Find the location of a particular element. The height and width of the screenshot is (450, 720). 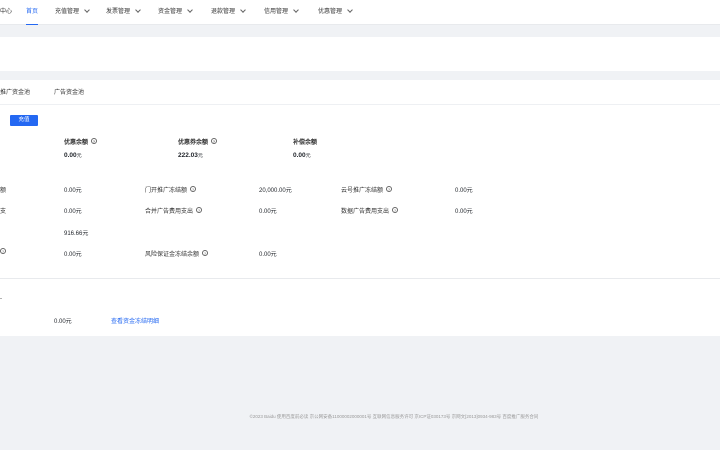

risk-deposit-frozen-value: 0.00元 is located at coordinates (268, 255).